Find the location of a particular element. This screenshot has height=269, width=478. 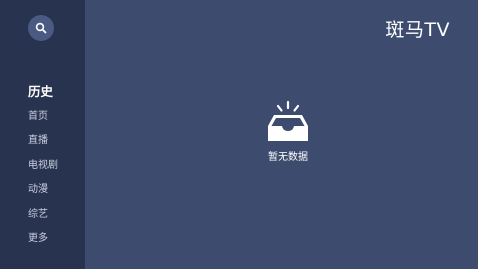

search-button is located at coordinates (41, 28).